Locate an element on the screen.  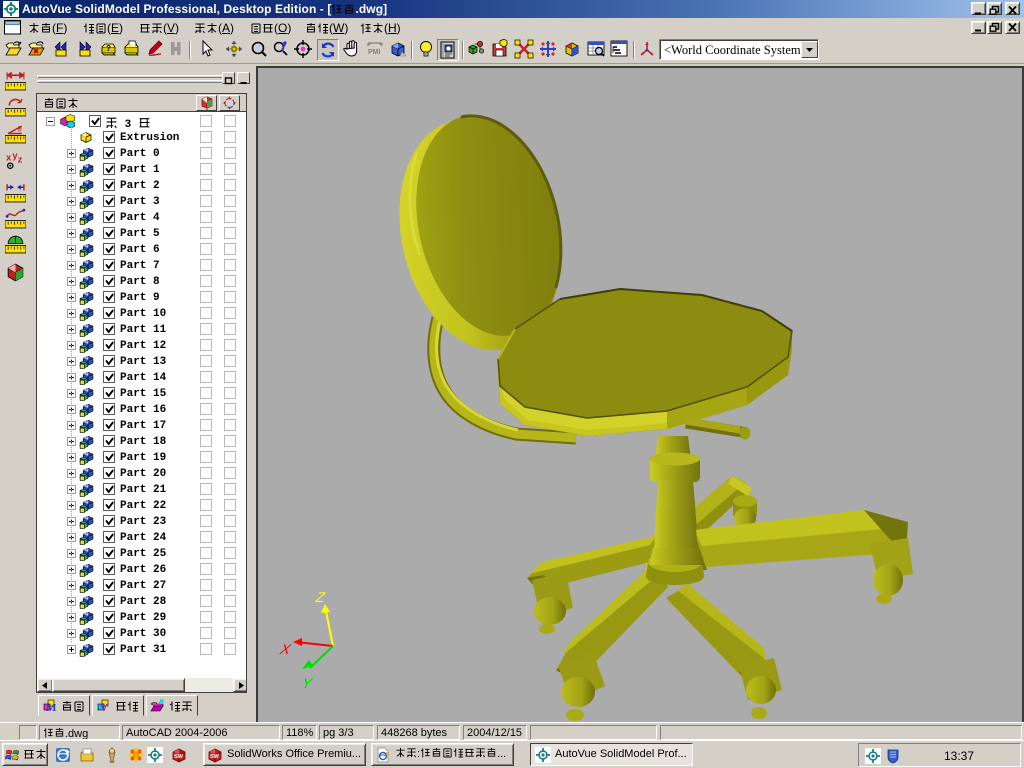
svg-text: Y is located at coordinates (307, 683).